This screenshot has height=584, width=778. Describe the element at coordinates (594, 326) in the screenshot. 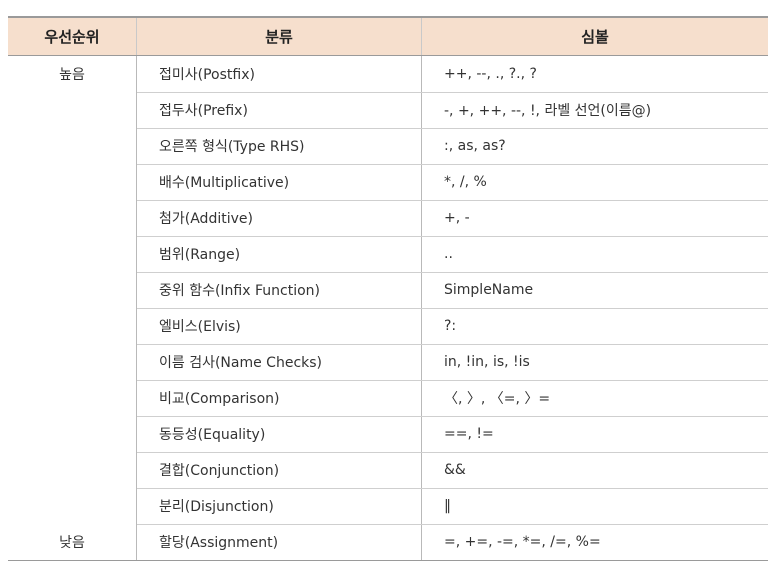

I see `symbol-cell: ?:` at that location.